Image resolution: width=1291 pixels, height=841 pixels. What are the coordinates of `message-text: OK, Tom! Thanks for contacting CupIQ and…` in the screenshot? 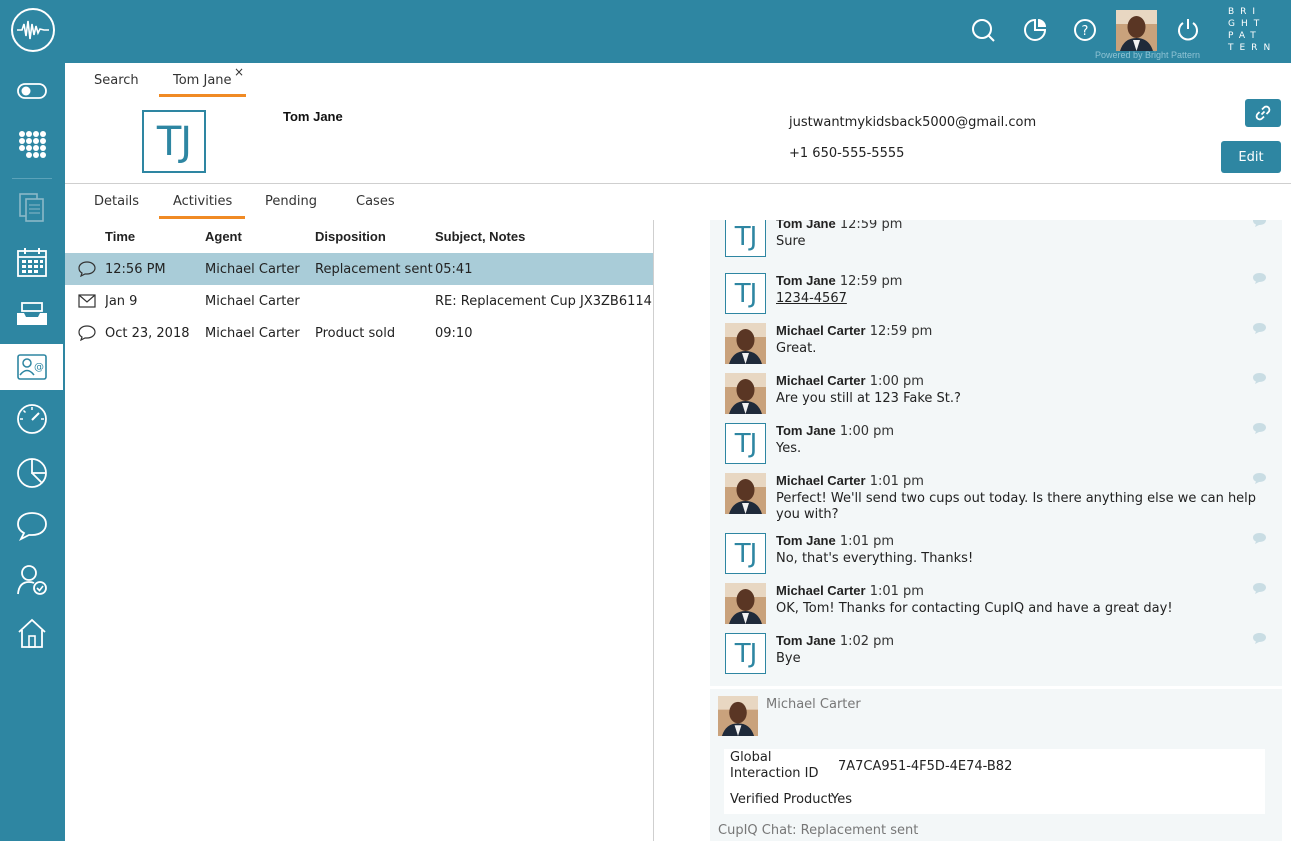 It's located at (974, 608).